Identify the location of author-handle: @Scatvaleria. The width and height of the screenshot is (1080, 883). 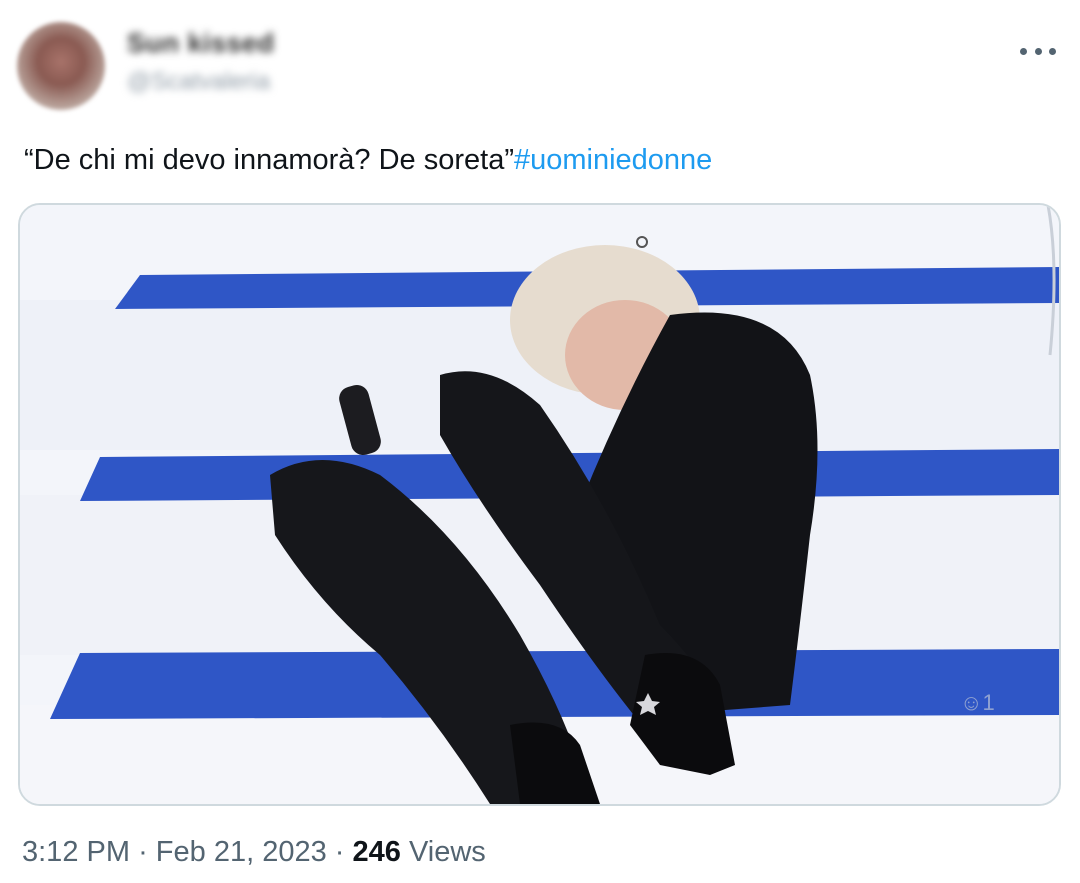
(198, 82).